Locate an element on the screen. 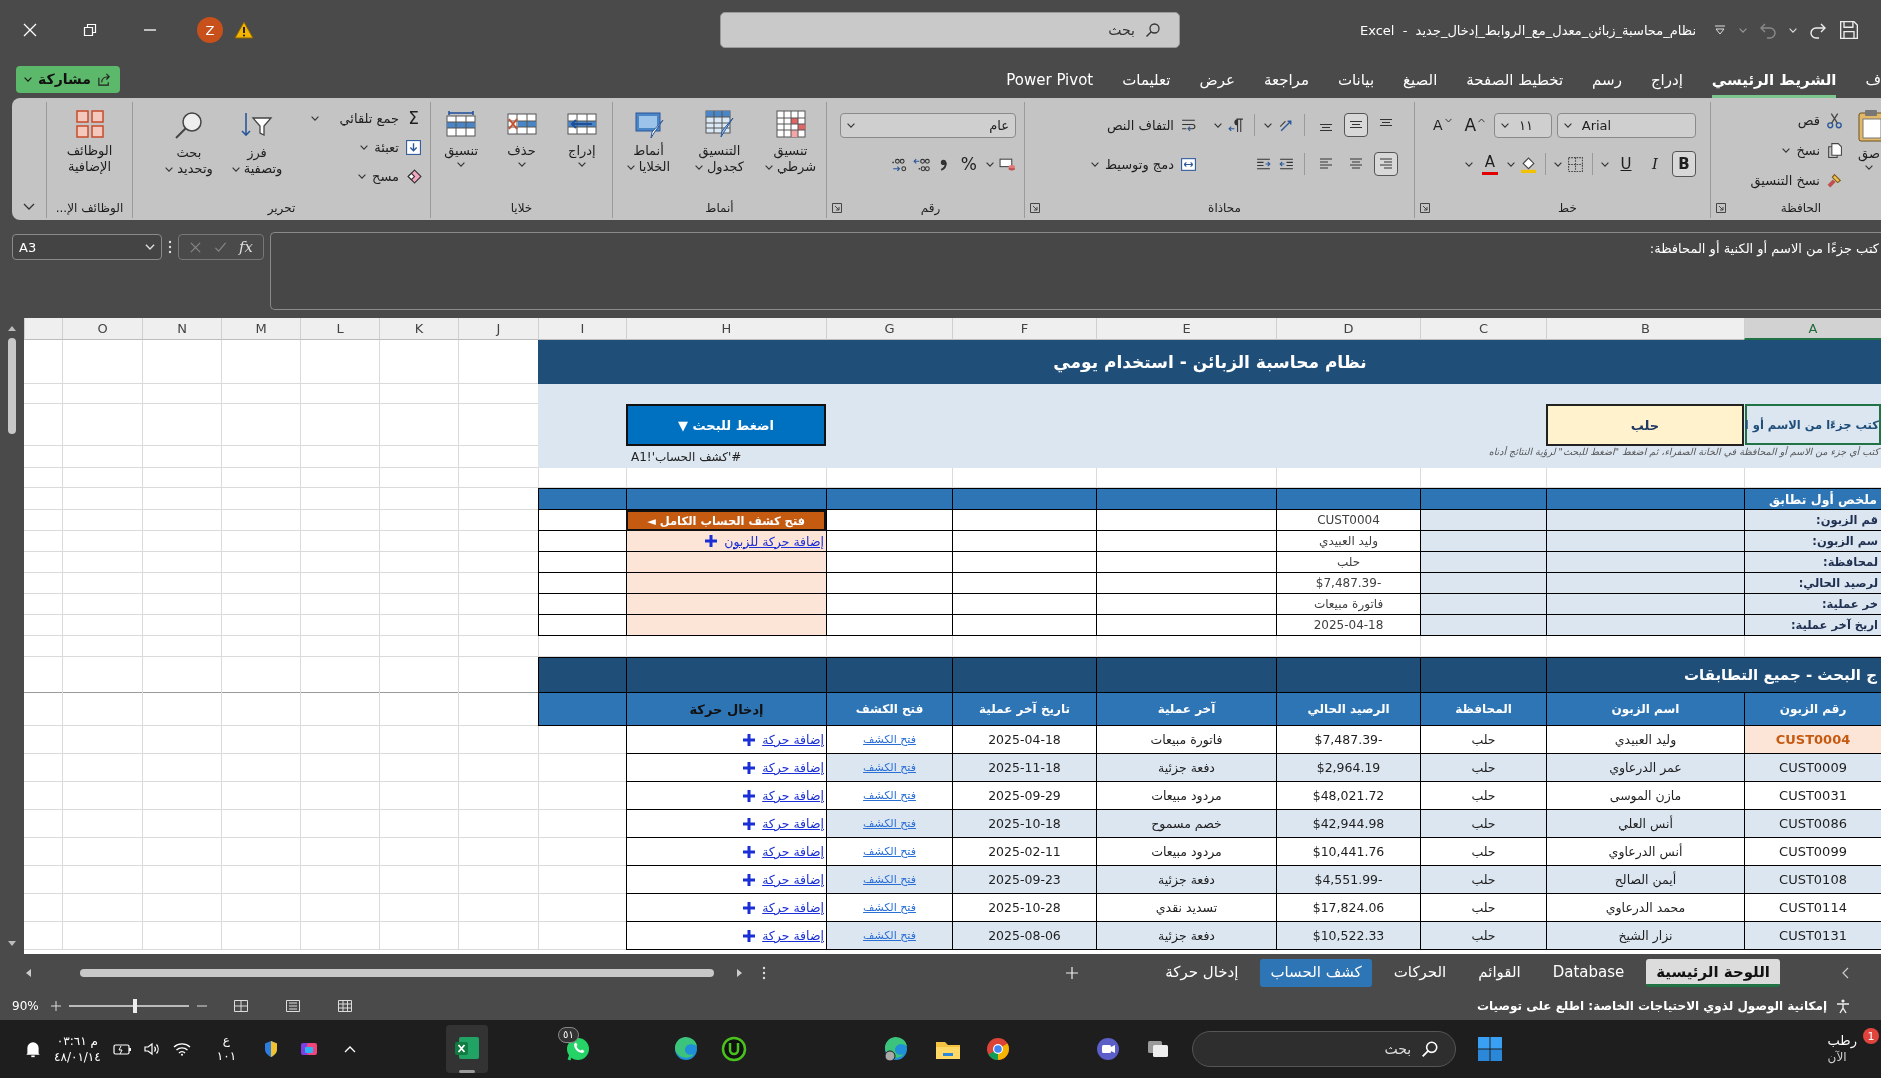  battery-icon is located at coordinates (122, 1049).